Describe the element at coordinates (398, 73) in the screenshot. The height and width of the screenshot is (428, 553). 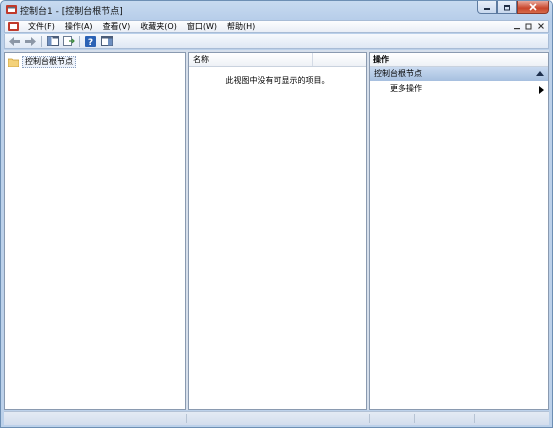
I see `actions-section-label: 控制台根节点` at that location.